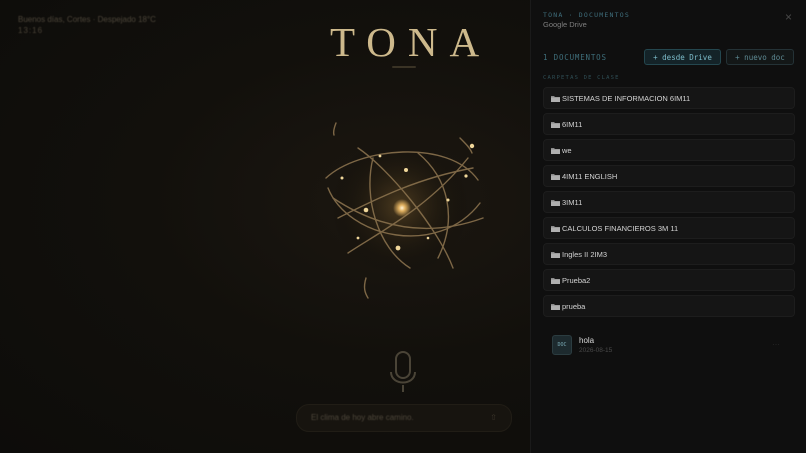  Describe the element at coordinates (574, 306) in the screenshot. I see `folder-label: prueba` at that location.